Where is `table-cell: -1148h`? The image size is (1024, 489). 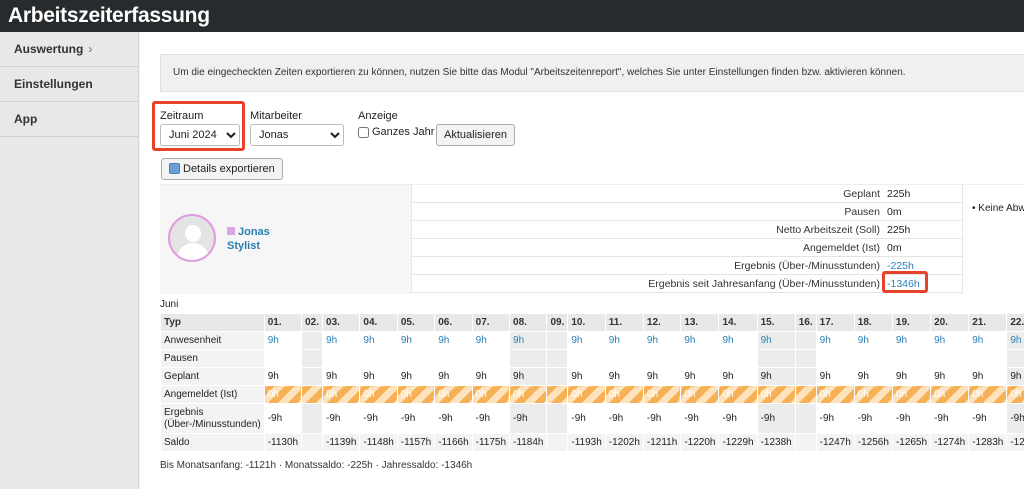
table-cell: -1148h is located at coordinates (378, 442).